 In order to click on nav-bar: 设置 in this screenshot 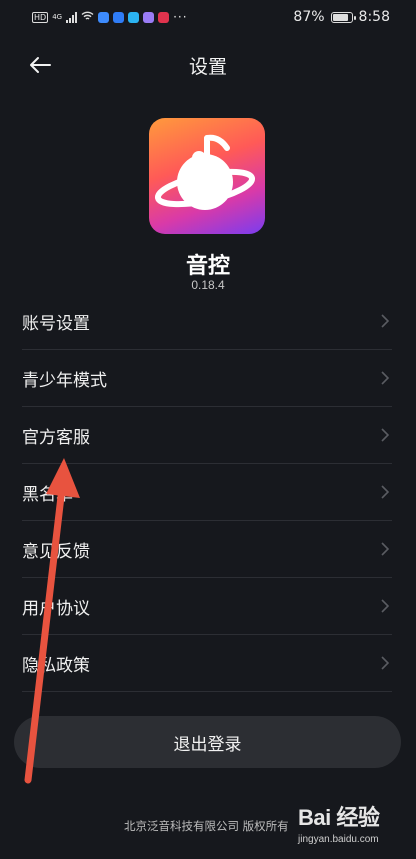, I will do `click(208, 65)`.